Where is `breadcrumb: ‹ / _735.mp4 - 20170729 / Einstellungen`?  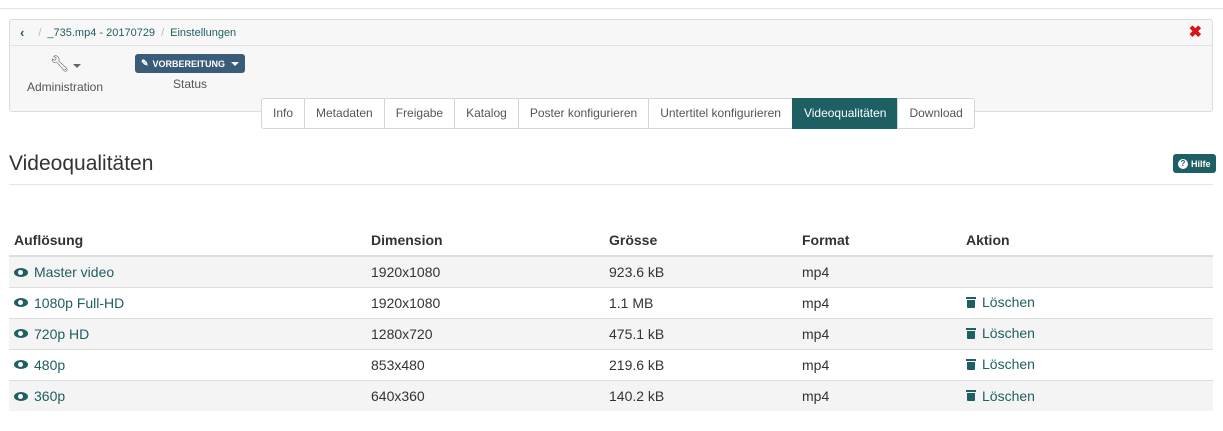 breadcrumb: ‹ / _735.mp4 - 20170729 / Einstellungen is located at coordinates (611, 33).